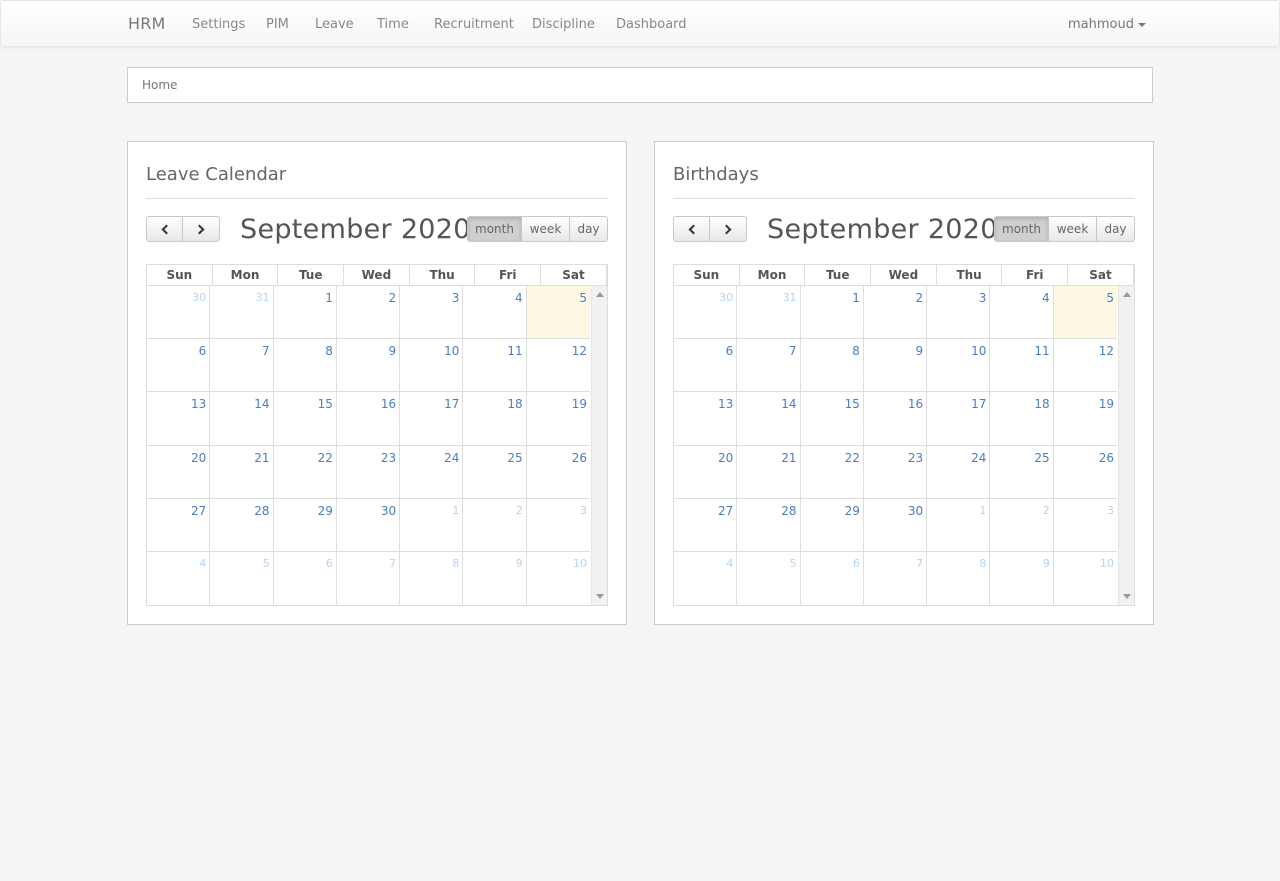 The width and height of the screenshot is (1280, 881). Describe the element at coordinates (1022, 471) in the screenshot. I see `day-cell: 25` at that location.